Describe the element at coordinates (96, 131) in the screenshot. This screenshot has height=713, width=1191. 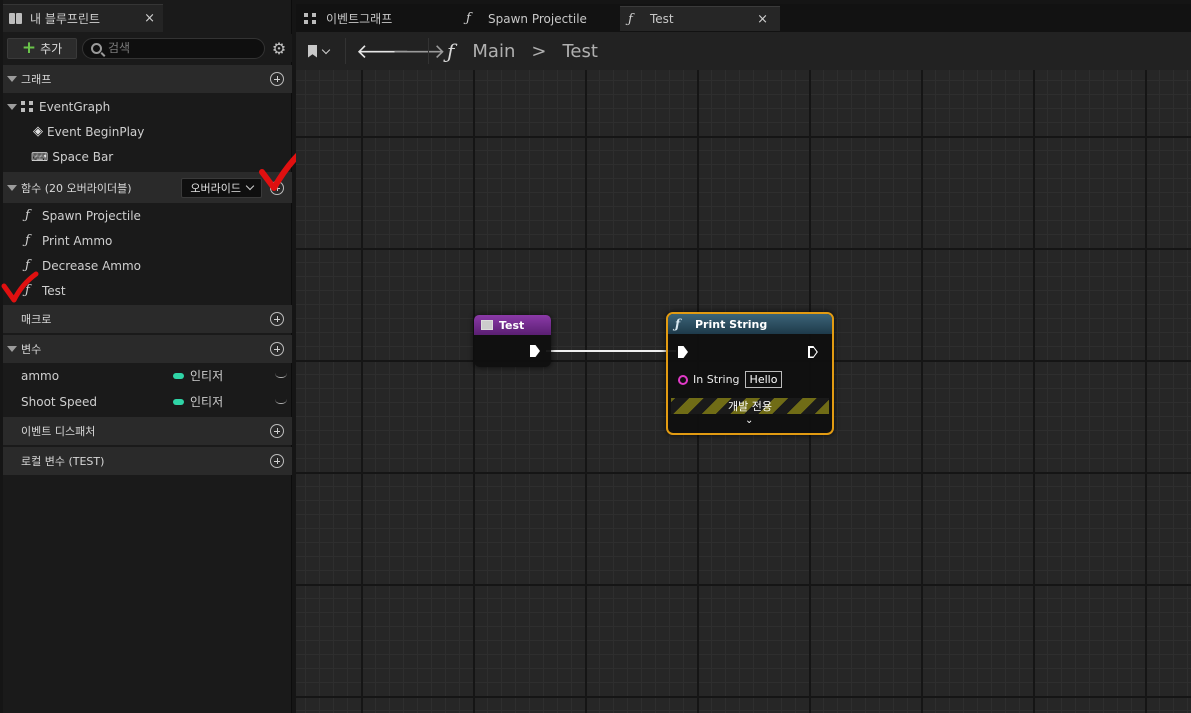
I see `graph-item-label: Event BeginPlay` at that location.